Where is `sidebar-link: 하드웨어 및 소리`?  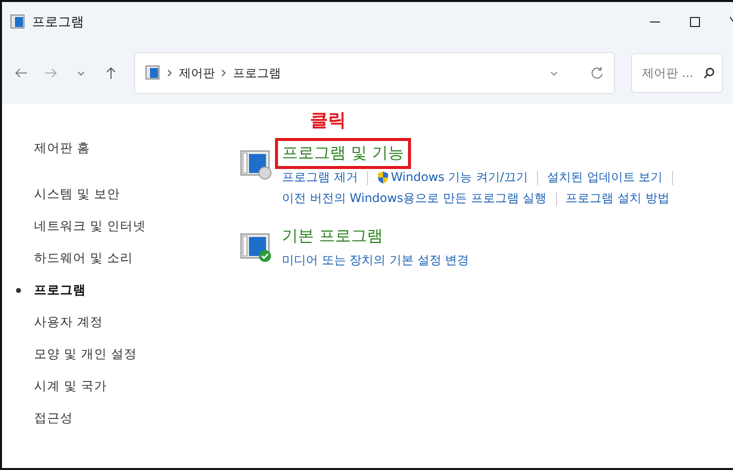 sidebar-link: 하드웨어 및 소리 is located at coordinates (83, 258).